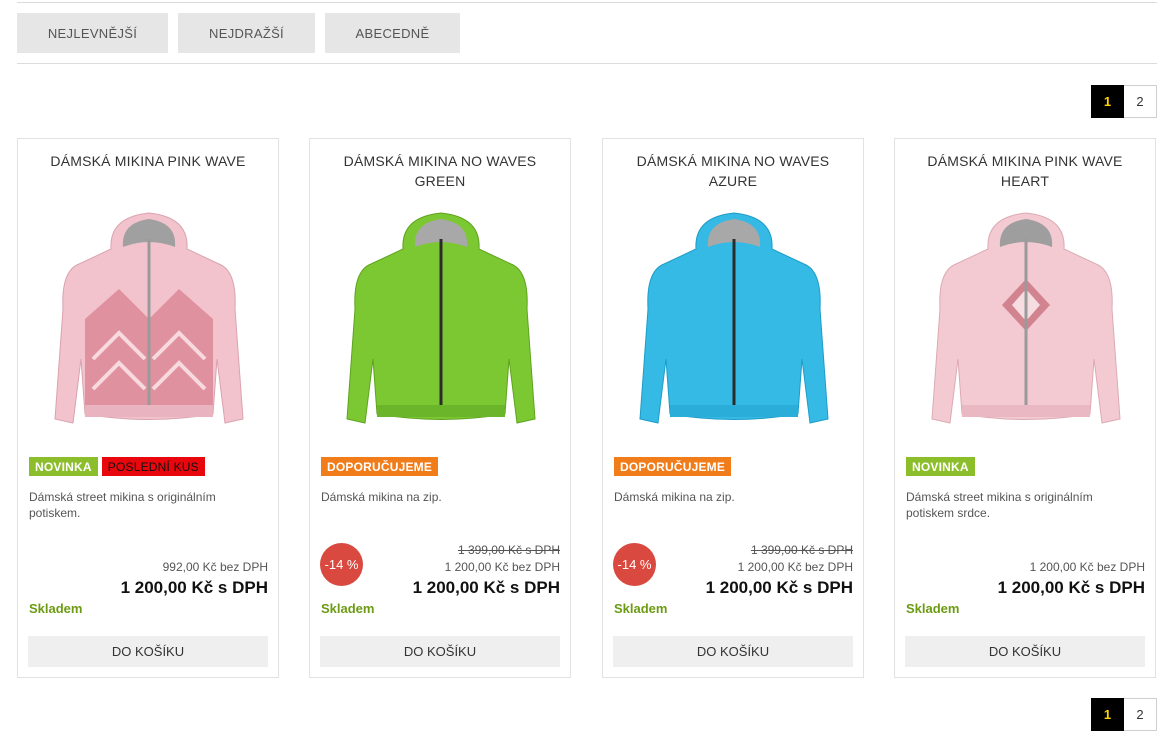  What do you see at coordinates (153, 466) in the screenshot?
I see `label-last-piece: POSLEDNÍ KUS` at bounding box center [153, 466].